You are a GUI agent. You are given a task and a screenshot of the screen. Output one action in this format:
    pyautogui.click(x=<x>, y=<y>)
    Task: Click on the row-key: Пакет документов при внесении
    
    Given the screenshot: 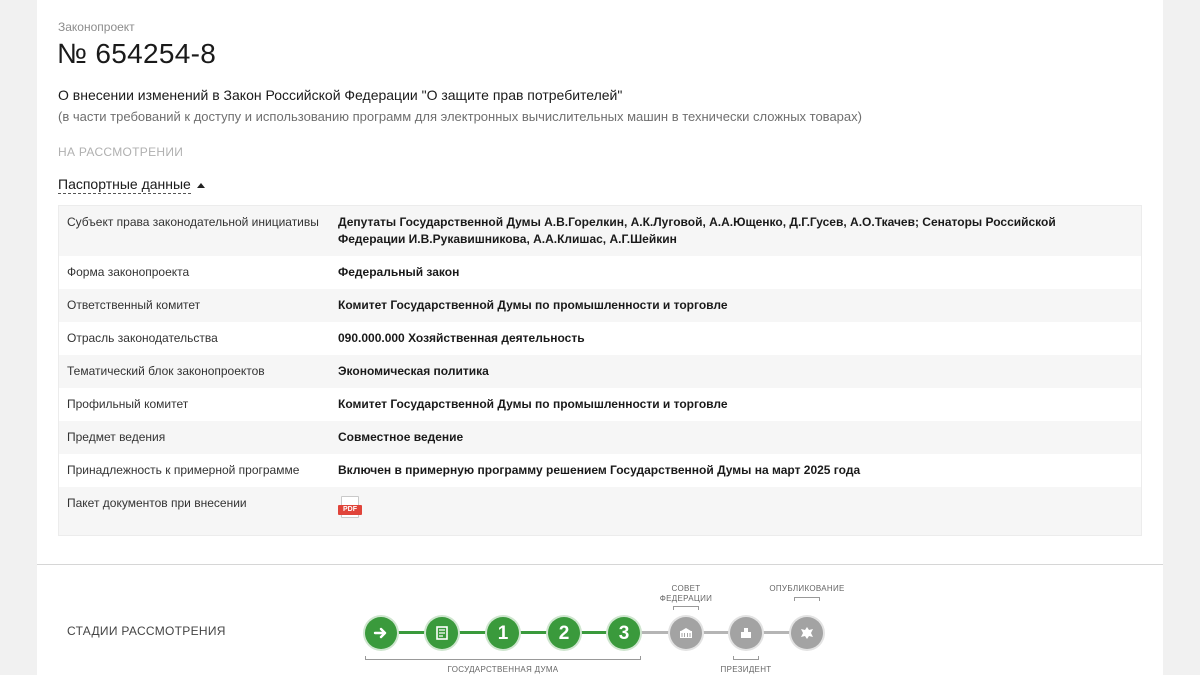 What is the action you would take?
    pyautogui.click(x=157, y=503)
    